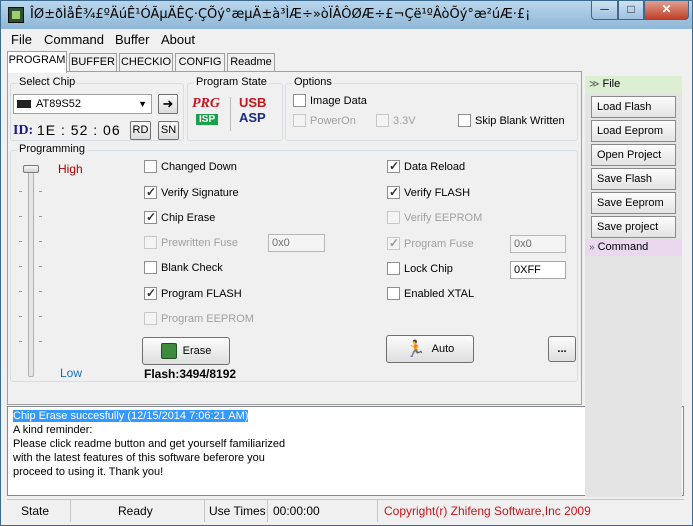 The height and width of the screenshot is (526, 693). I want to click on menu-bar: File Command Buffer About, so click(346, 39).